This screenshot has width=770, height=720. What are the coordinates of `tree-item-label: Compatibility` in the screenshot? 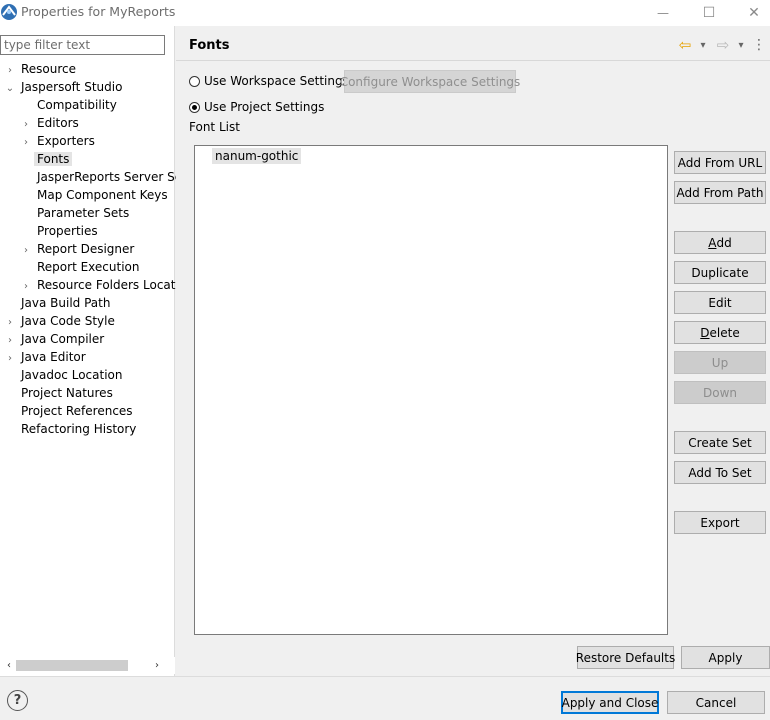 It's located at (77, 105).